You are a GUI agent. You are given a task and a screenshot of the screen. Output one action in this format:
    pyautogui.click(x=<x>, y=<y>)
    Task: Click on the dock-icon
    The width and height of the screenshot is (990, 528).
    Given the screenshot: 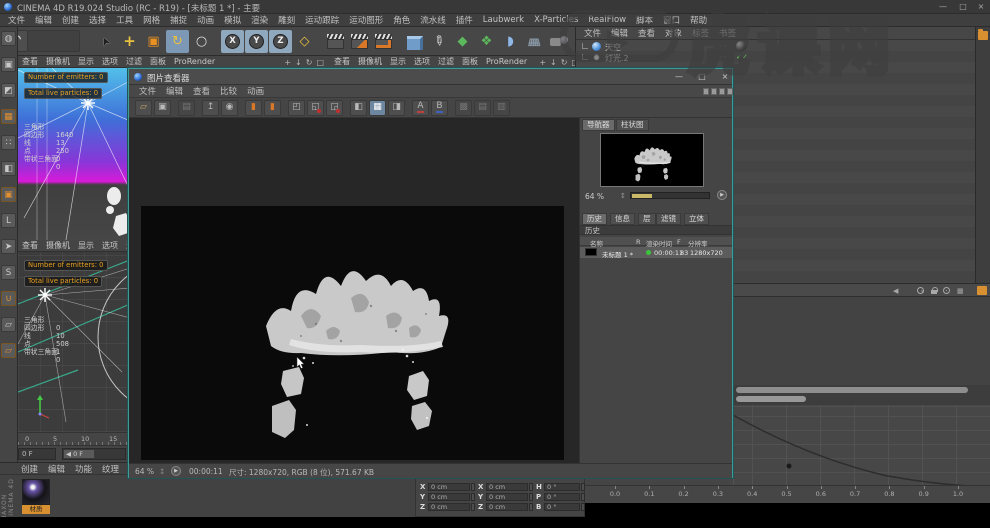 What is the action you would take?
    pyautogui.click(x=714, y=91)
    